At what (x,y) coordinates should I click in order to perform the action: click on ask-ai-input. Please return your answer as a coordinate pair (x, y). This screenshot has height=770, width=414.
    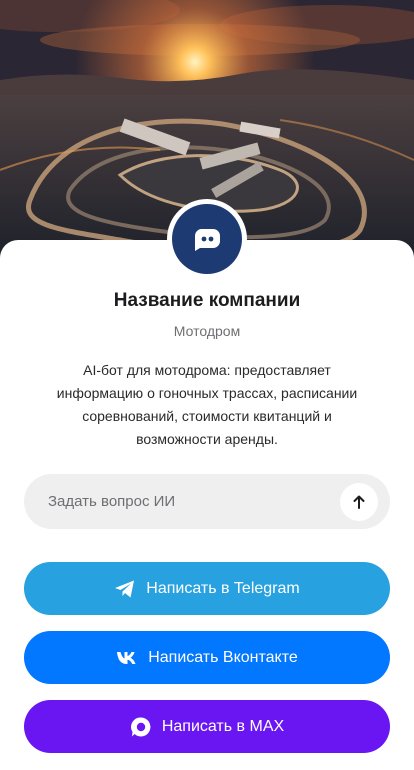
    Looking at the image, I should click on (182, 501).